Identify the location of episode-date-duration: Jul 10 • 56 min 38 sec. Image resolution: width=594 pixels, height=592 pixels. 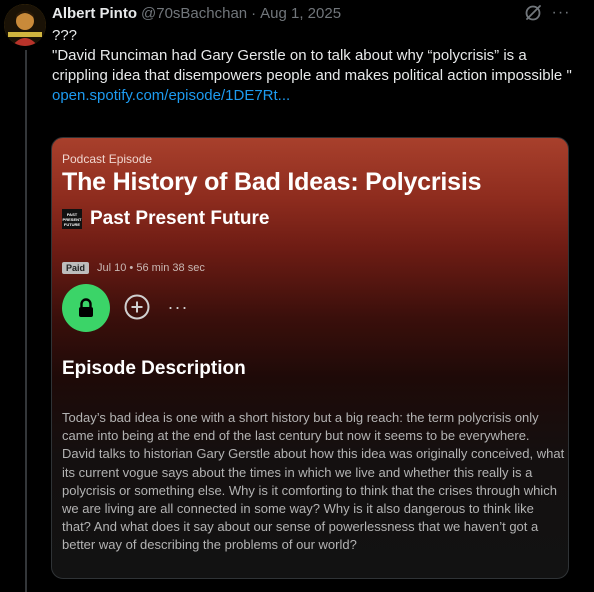
(151, 268).